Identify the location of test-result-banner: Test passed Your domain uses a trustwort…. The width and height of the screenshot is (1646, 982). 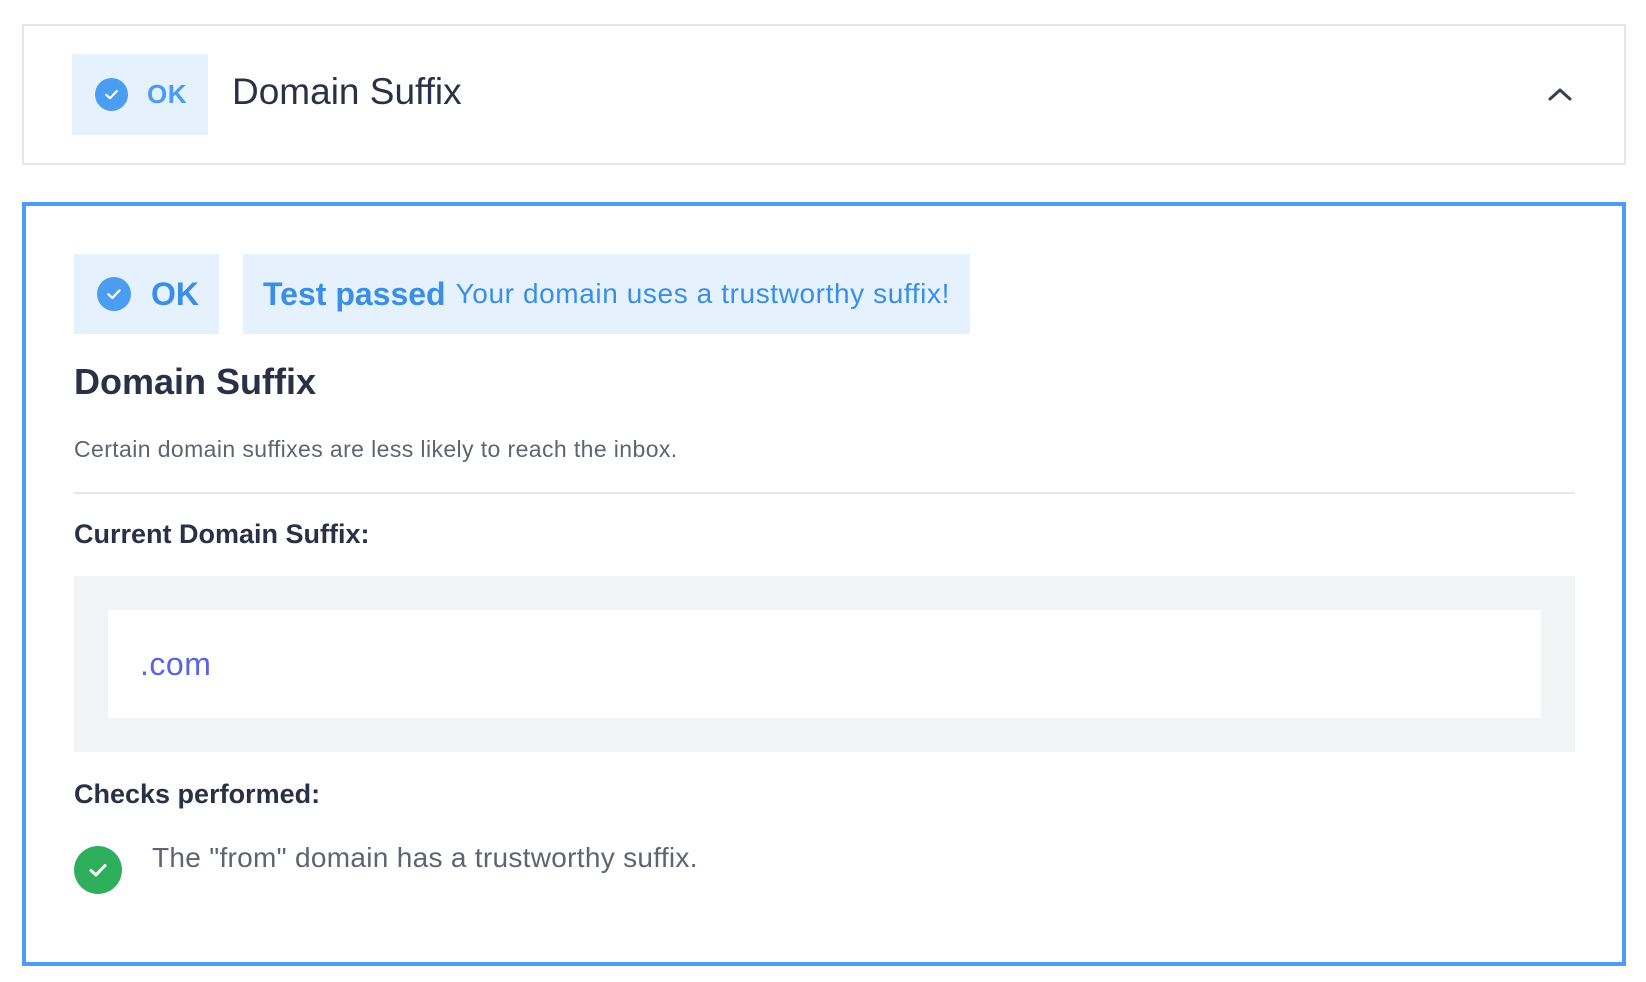
(606, 294).